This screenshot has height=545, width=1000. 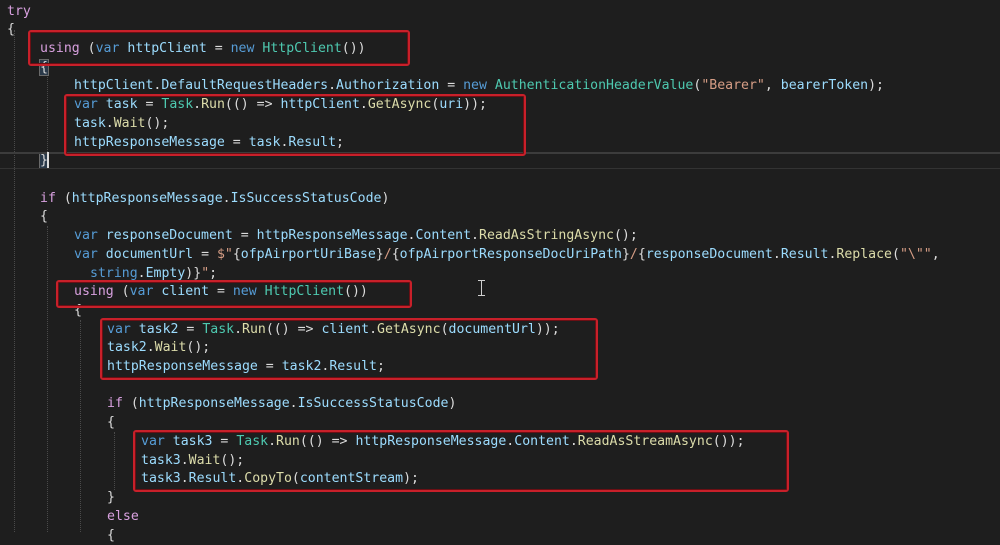 I want to click on code-line: try, so click(x=19, y=11).